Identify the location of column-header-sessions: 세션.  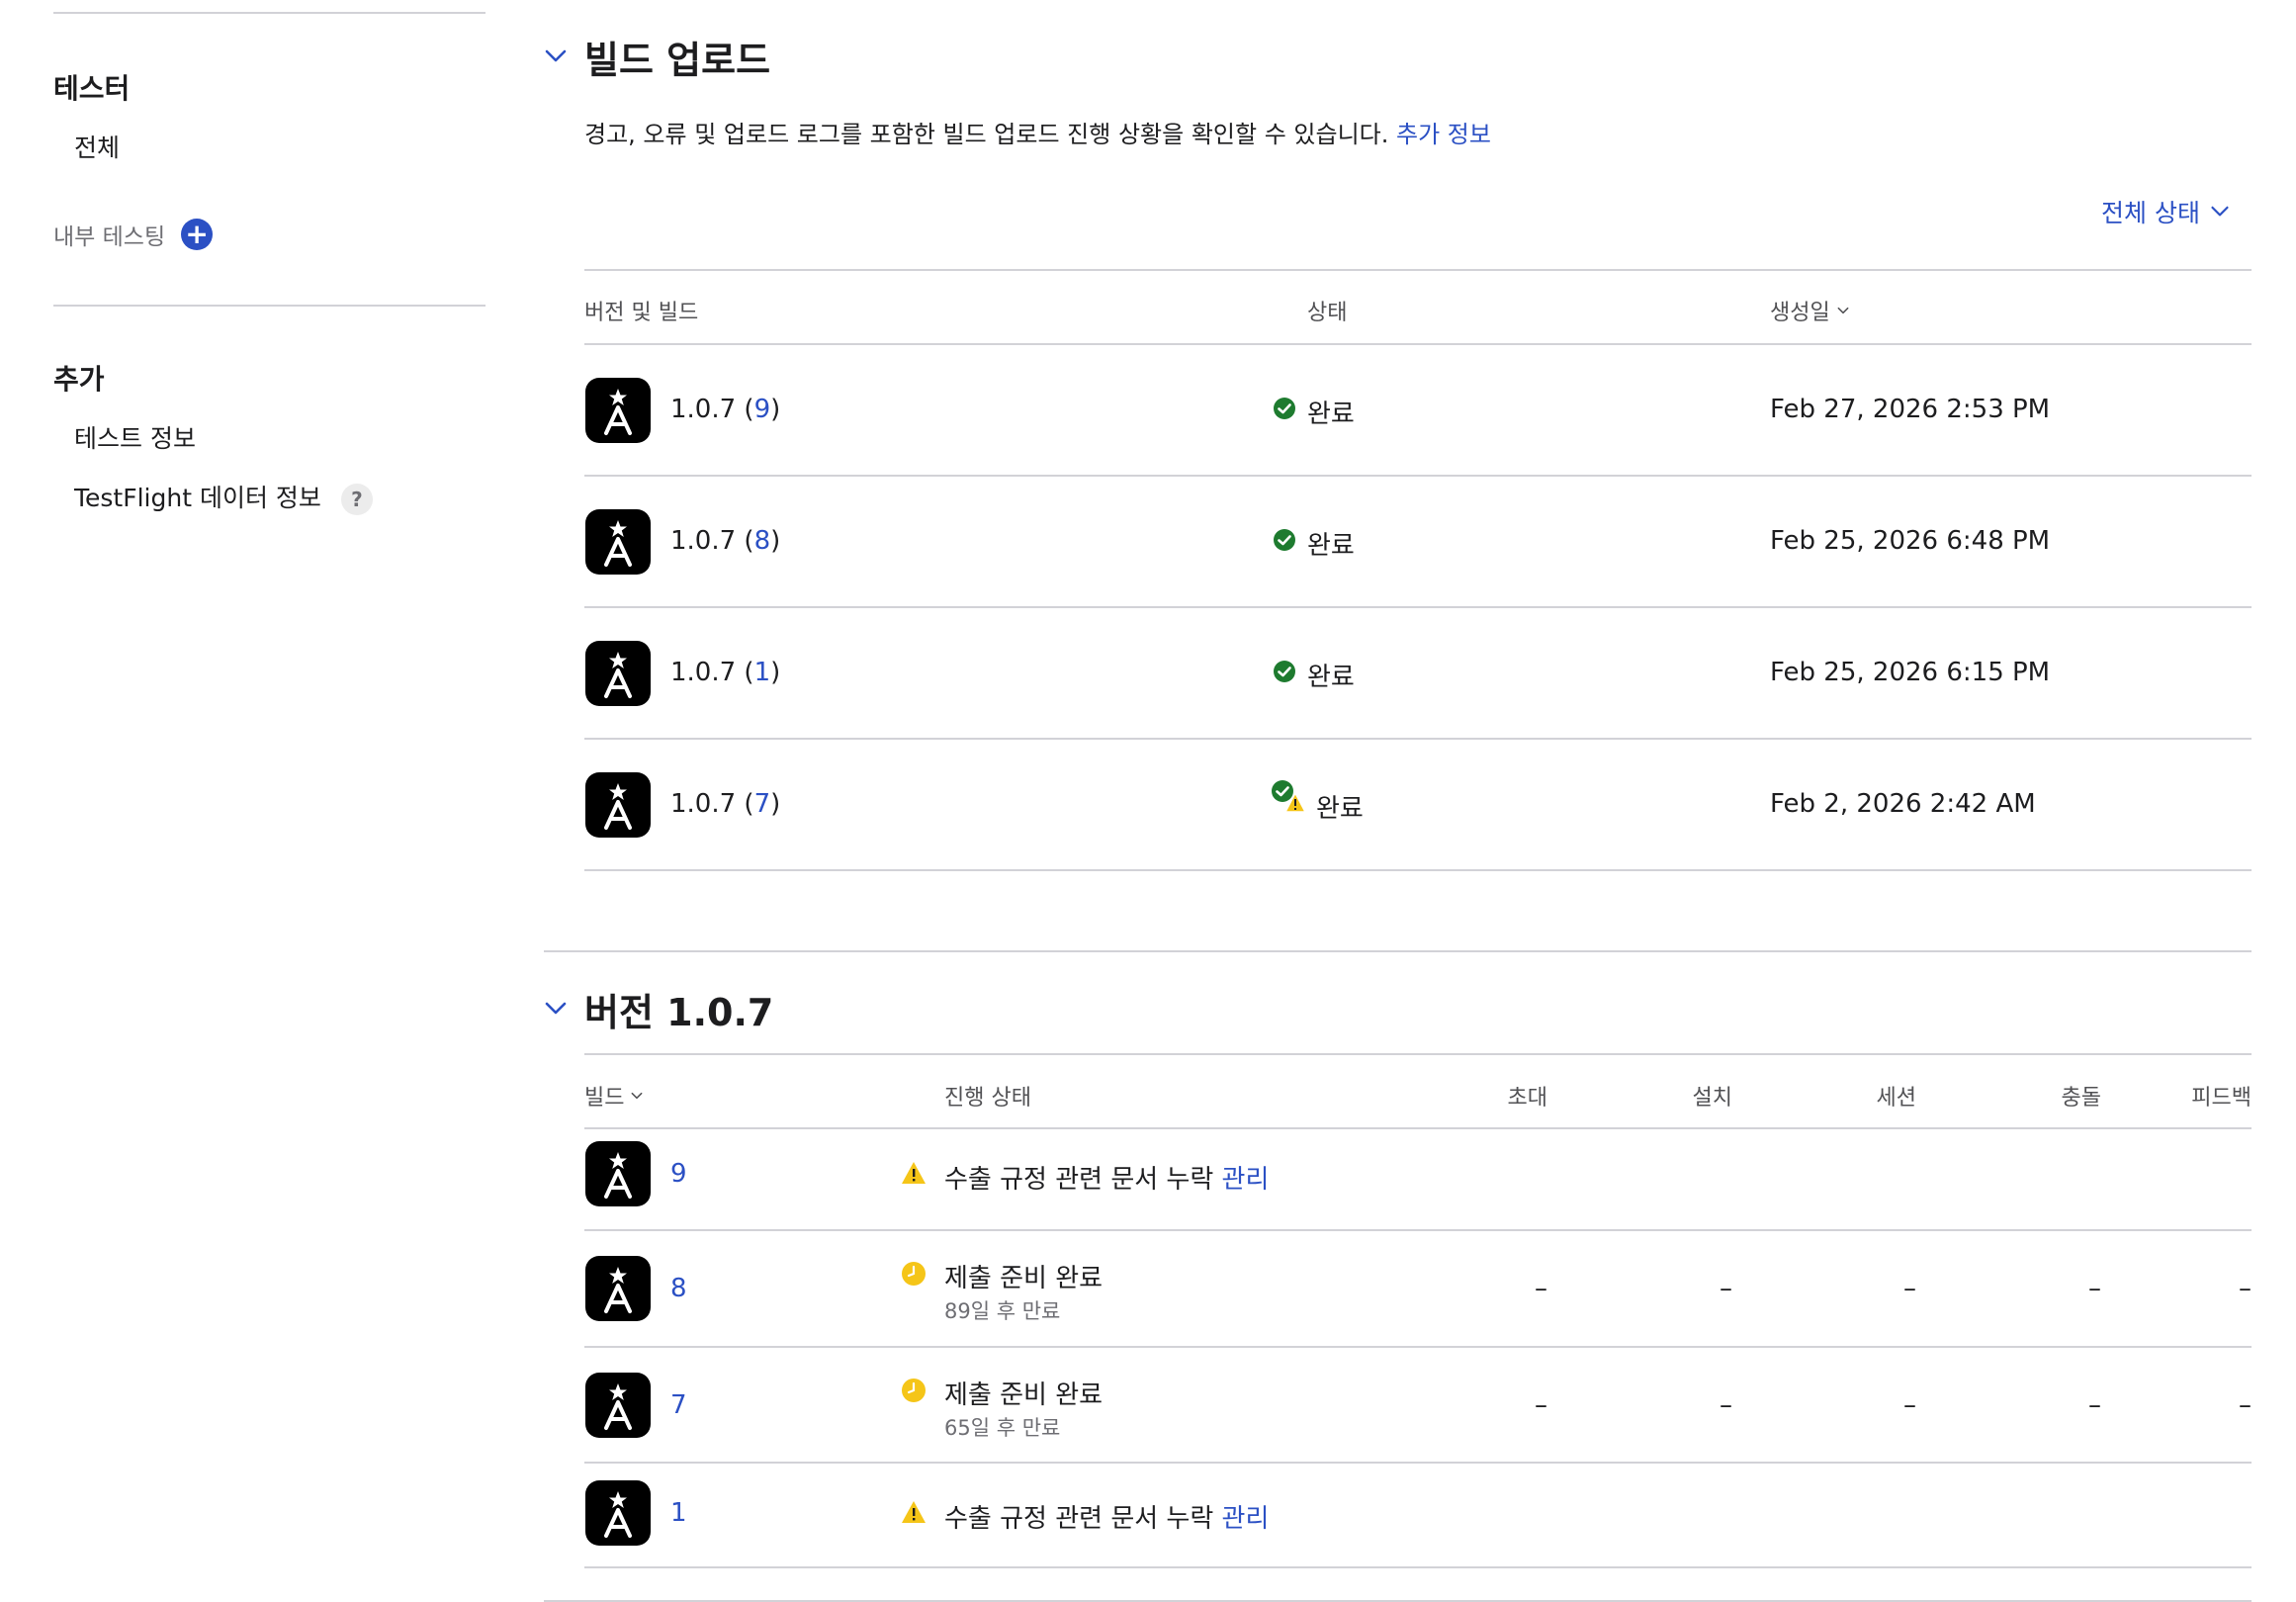
(1896, 1099).